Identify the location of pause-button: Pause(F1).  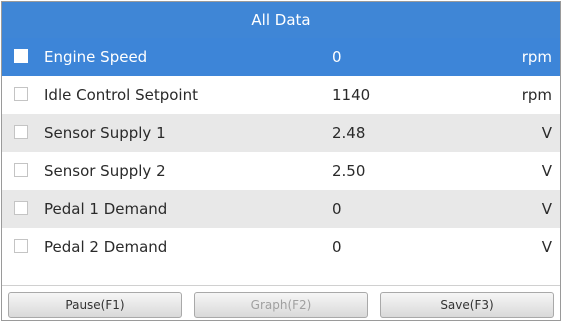
(95, 305).